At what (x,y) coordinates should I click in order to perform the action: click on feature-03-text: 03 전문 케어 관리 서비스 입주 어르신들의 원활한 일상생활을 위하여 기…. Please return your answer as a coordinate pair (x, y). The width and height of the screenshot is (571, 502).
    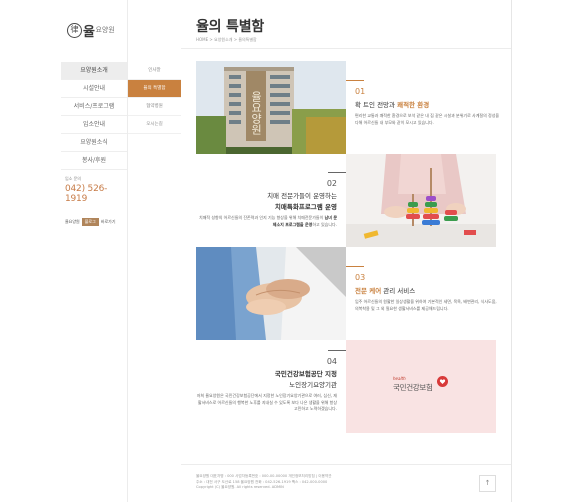
    Looking at the image, I should click on (427, 292).